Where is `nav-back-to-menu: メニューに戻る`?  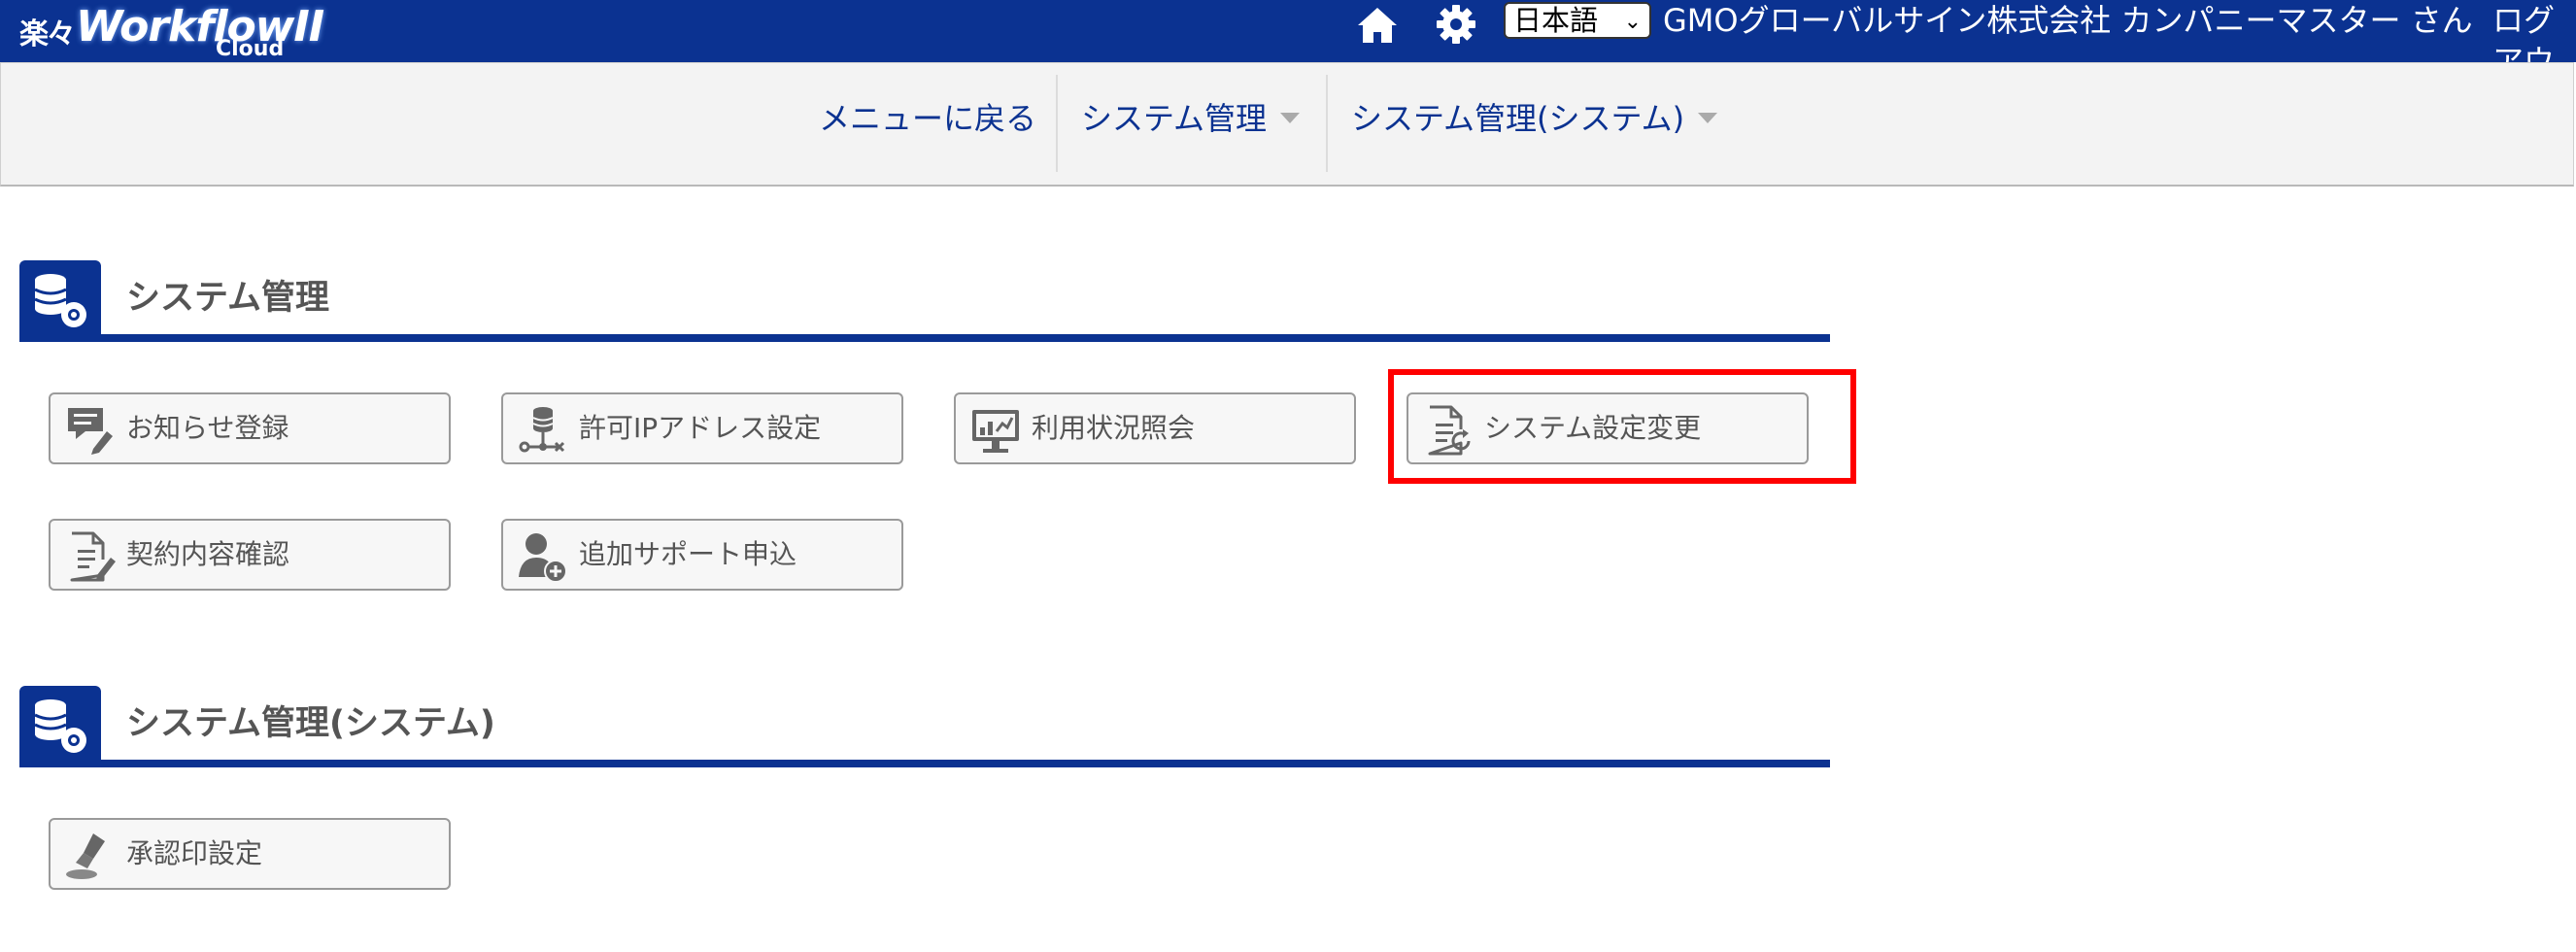
nav-back-to-menu: メニューに戻る is located at coordinates (927, 122).